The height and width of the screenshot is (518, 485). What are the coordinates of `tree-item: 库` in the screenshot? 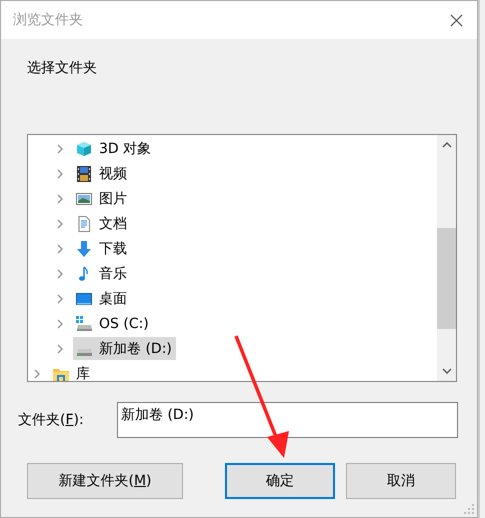 It's located at (72, 371).